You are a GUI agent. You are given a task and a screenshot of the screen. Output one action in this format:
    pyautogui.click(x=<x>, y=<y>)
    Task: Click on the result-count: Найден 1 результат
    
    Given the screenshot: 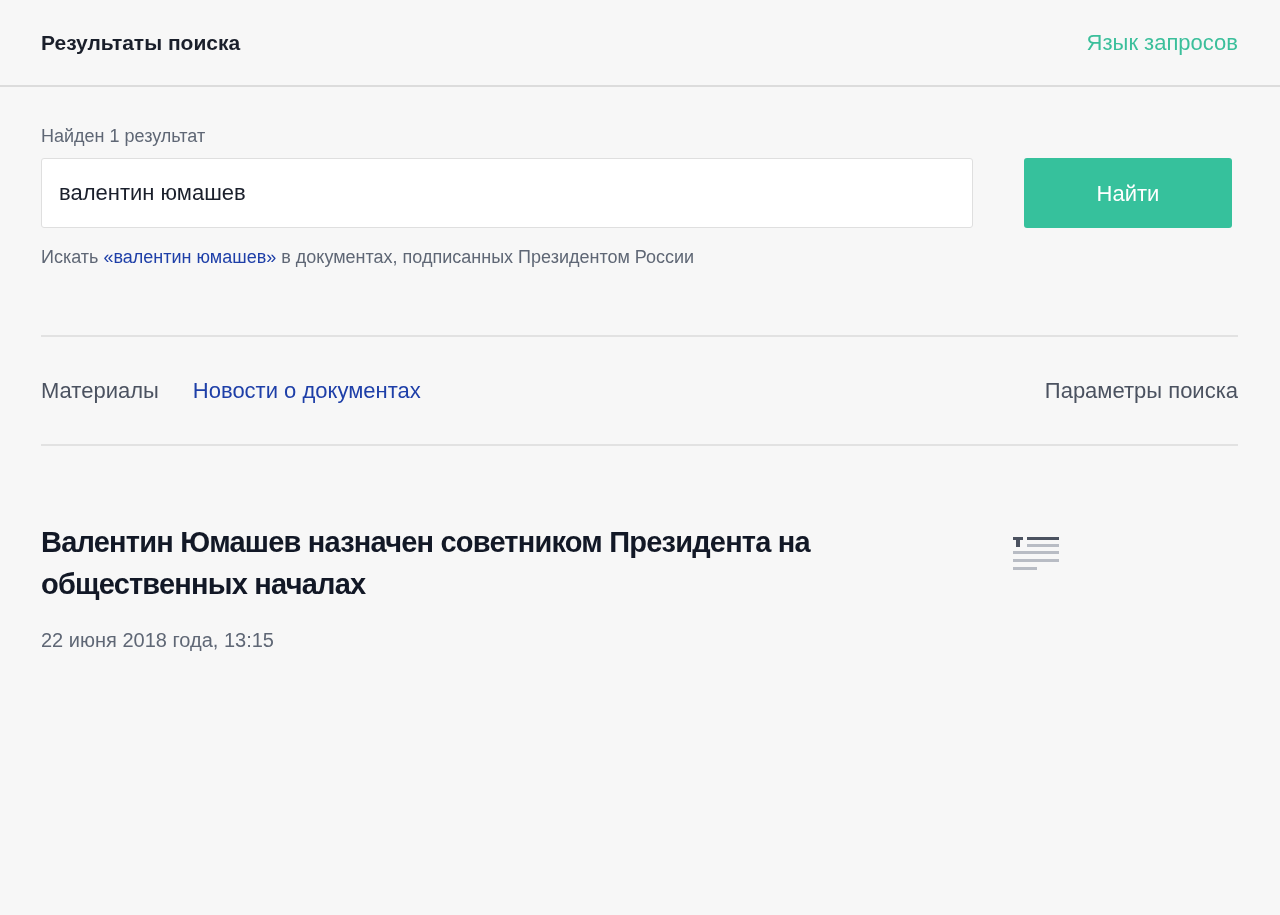 What is the action you would take?
    pyautogui.click(x=124, y=136)
    